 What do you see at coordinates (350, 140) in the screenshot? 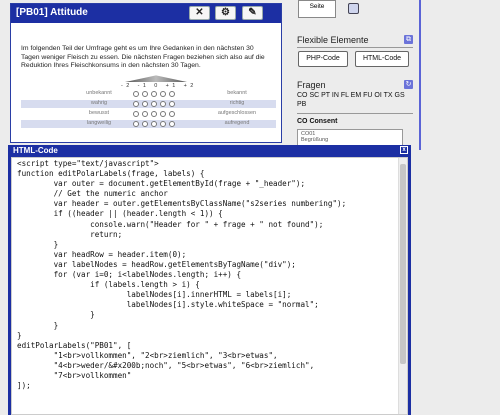
I see `list-item: Begrüßung` at bounding box center [350, 140].